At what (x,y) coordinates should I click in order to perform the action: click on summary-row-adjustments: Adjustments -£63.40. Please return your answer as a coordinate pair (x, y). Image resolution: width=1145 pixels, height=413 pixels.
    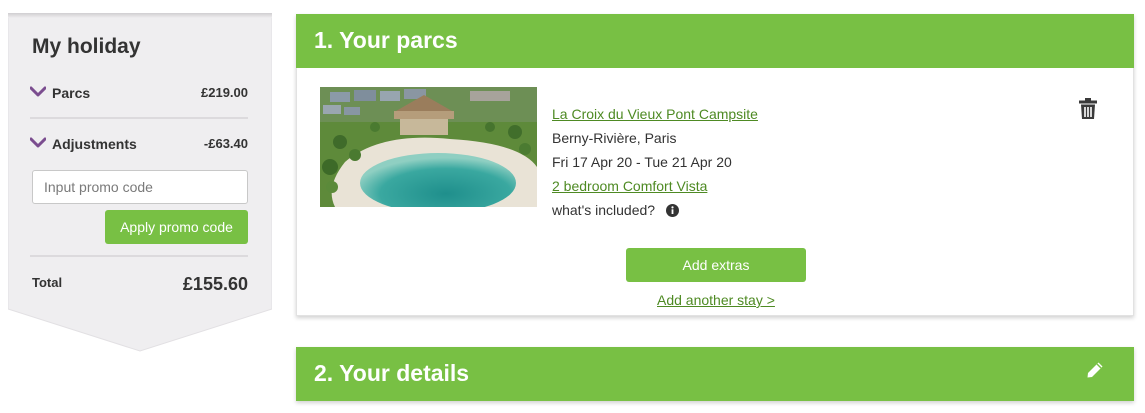
    Looking at the image, I should click on (139, 145).